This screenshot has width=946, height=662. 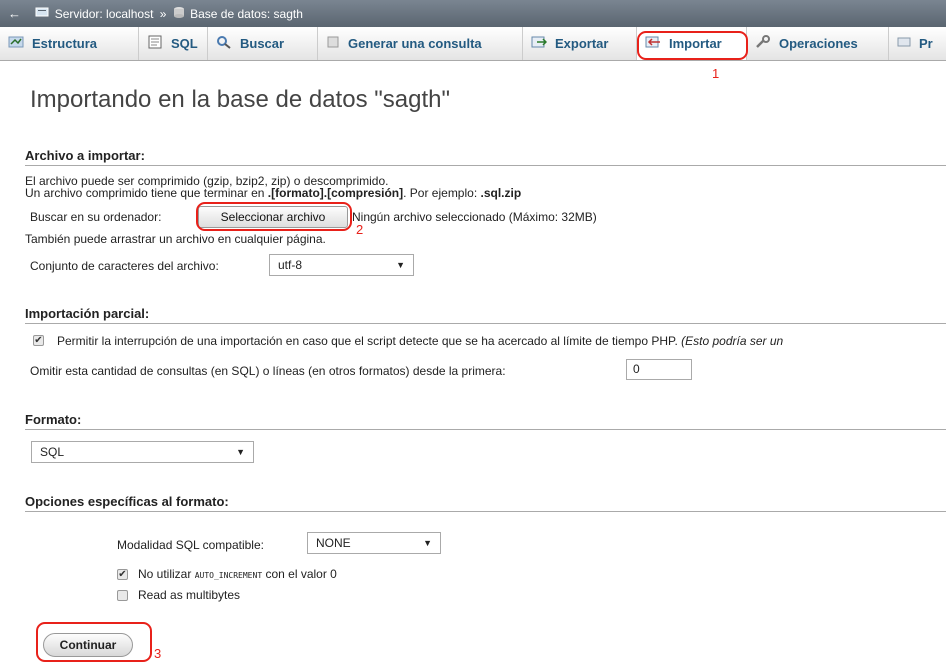 What do you see at coordinates (184, 43) in the screenshot?
I see `tab-label: SQL` at bounding box center [184, 43].